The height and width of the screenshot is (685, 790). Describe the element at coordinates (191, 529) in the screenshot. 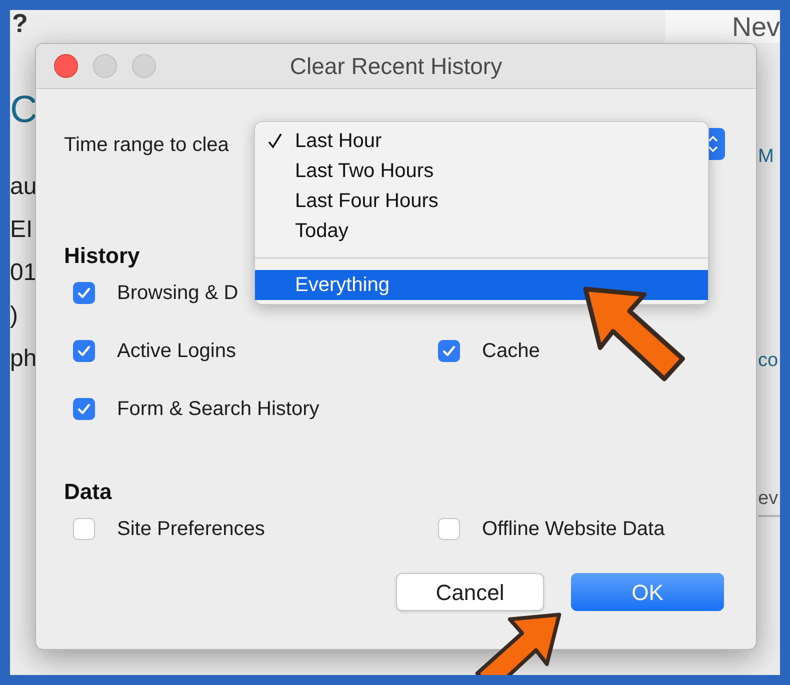

I see `checkbox-label: Site Preferences` at that location.